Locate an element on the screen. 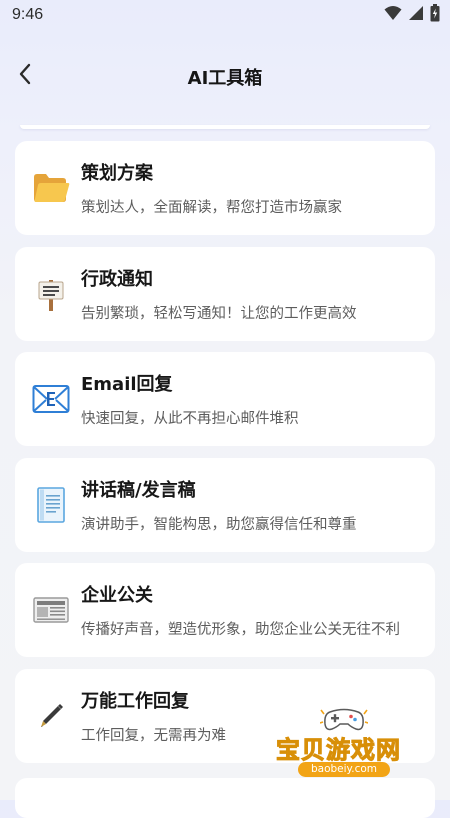 The image size is (450, 818). wifi-icon is located at coordinates (393, 15).